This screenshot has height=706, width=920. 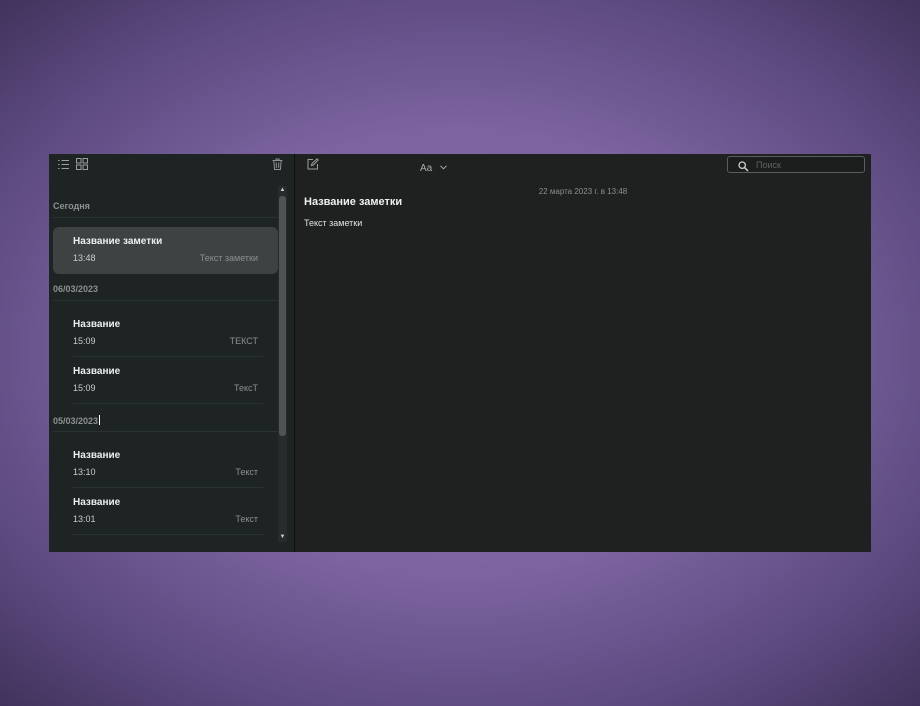 What do you see at coordinates (282, 537) in the screenshot?
I see `scroll-down-arrow-icon: ▼` at bounding box center [282, 537].